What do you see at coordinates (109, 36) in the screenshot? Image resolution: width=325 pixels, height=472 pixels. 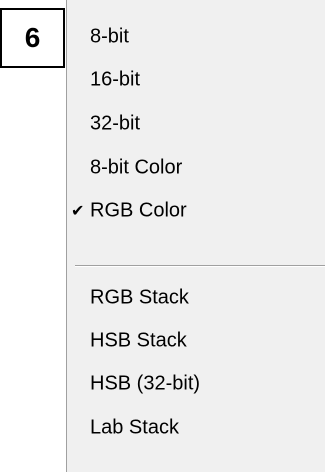 I see `menu-item-label: 8-bit` at bounding box center [109, 36].